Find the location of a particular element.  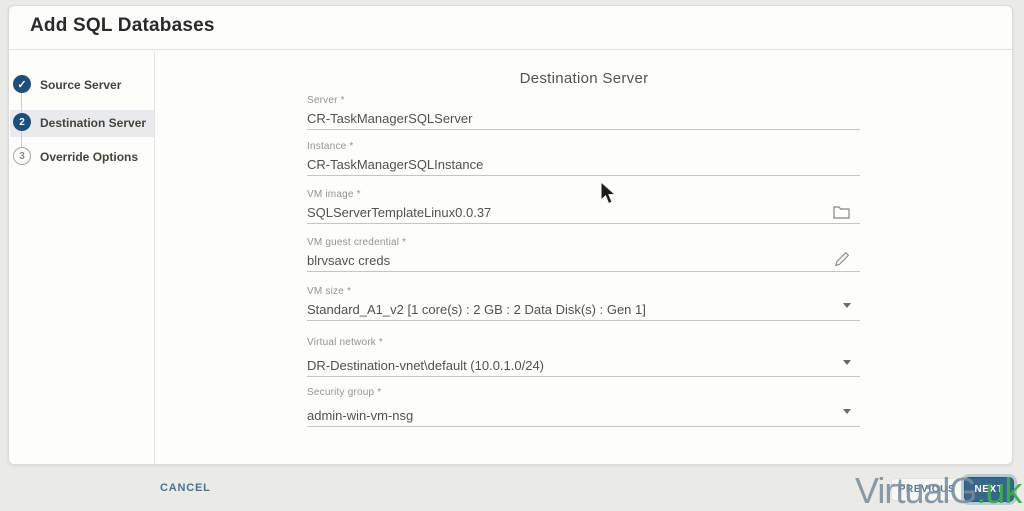

step-completed-circle: ✓ is located at coordinates (22, 84).